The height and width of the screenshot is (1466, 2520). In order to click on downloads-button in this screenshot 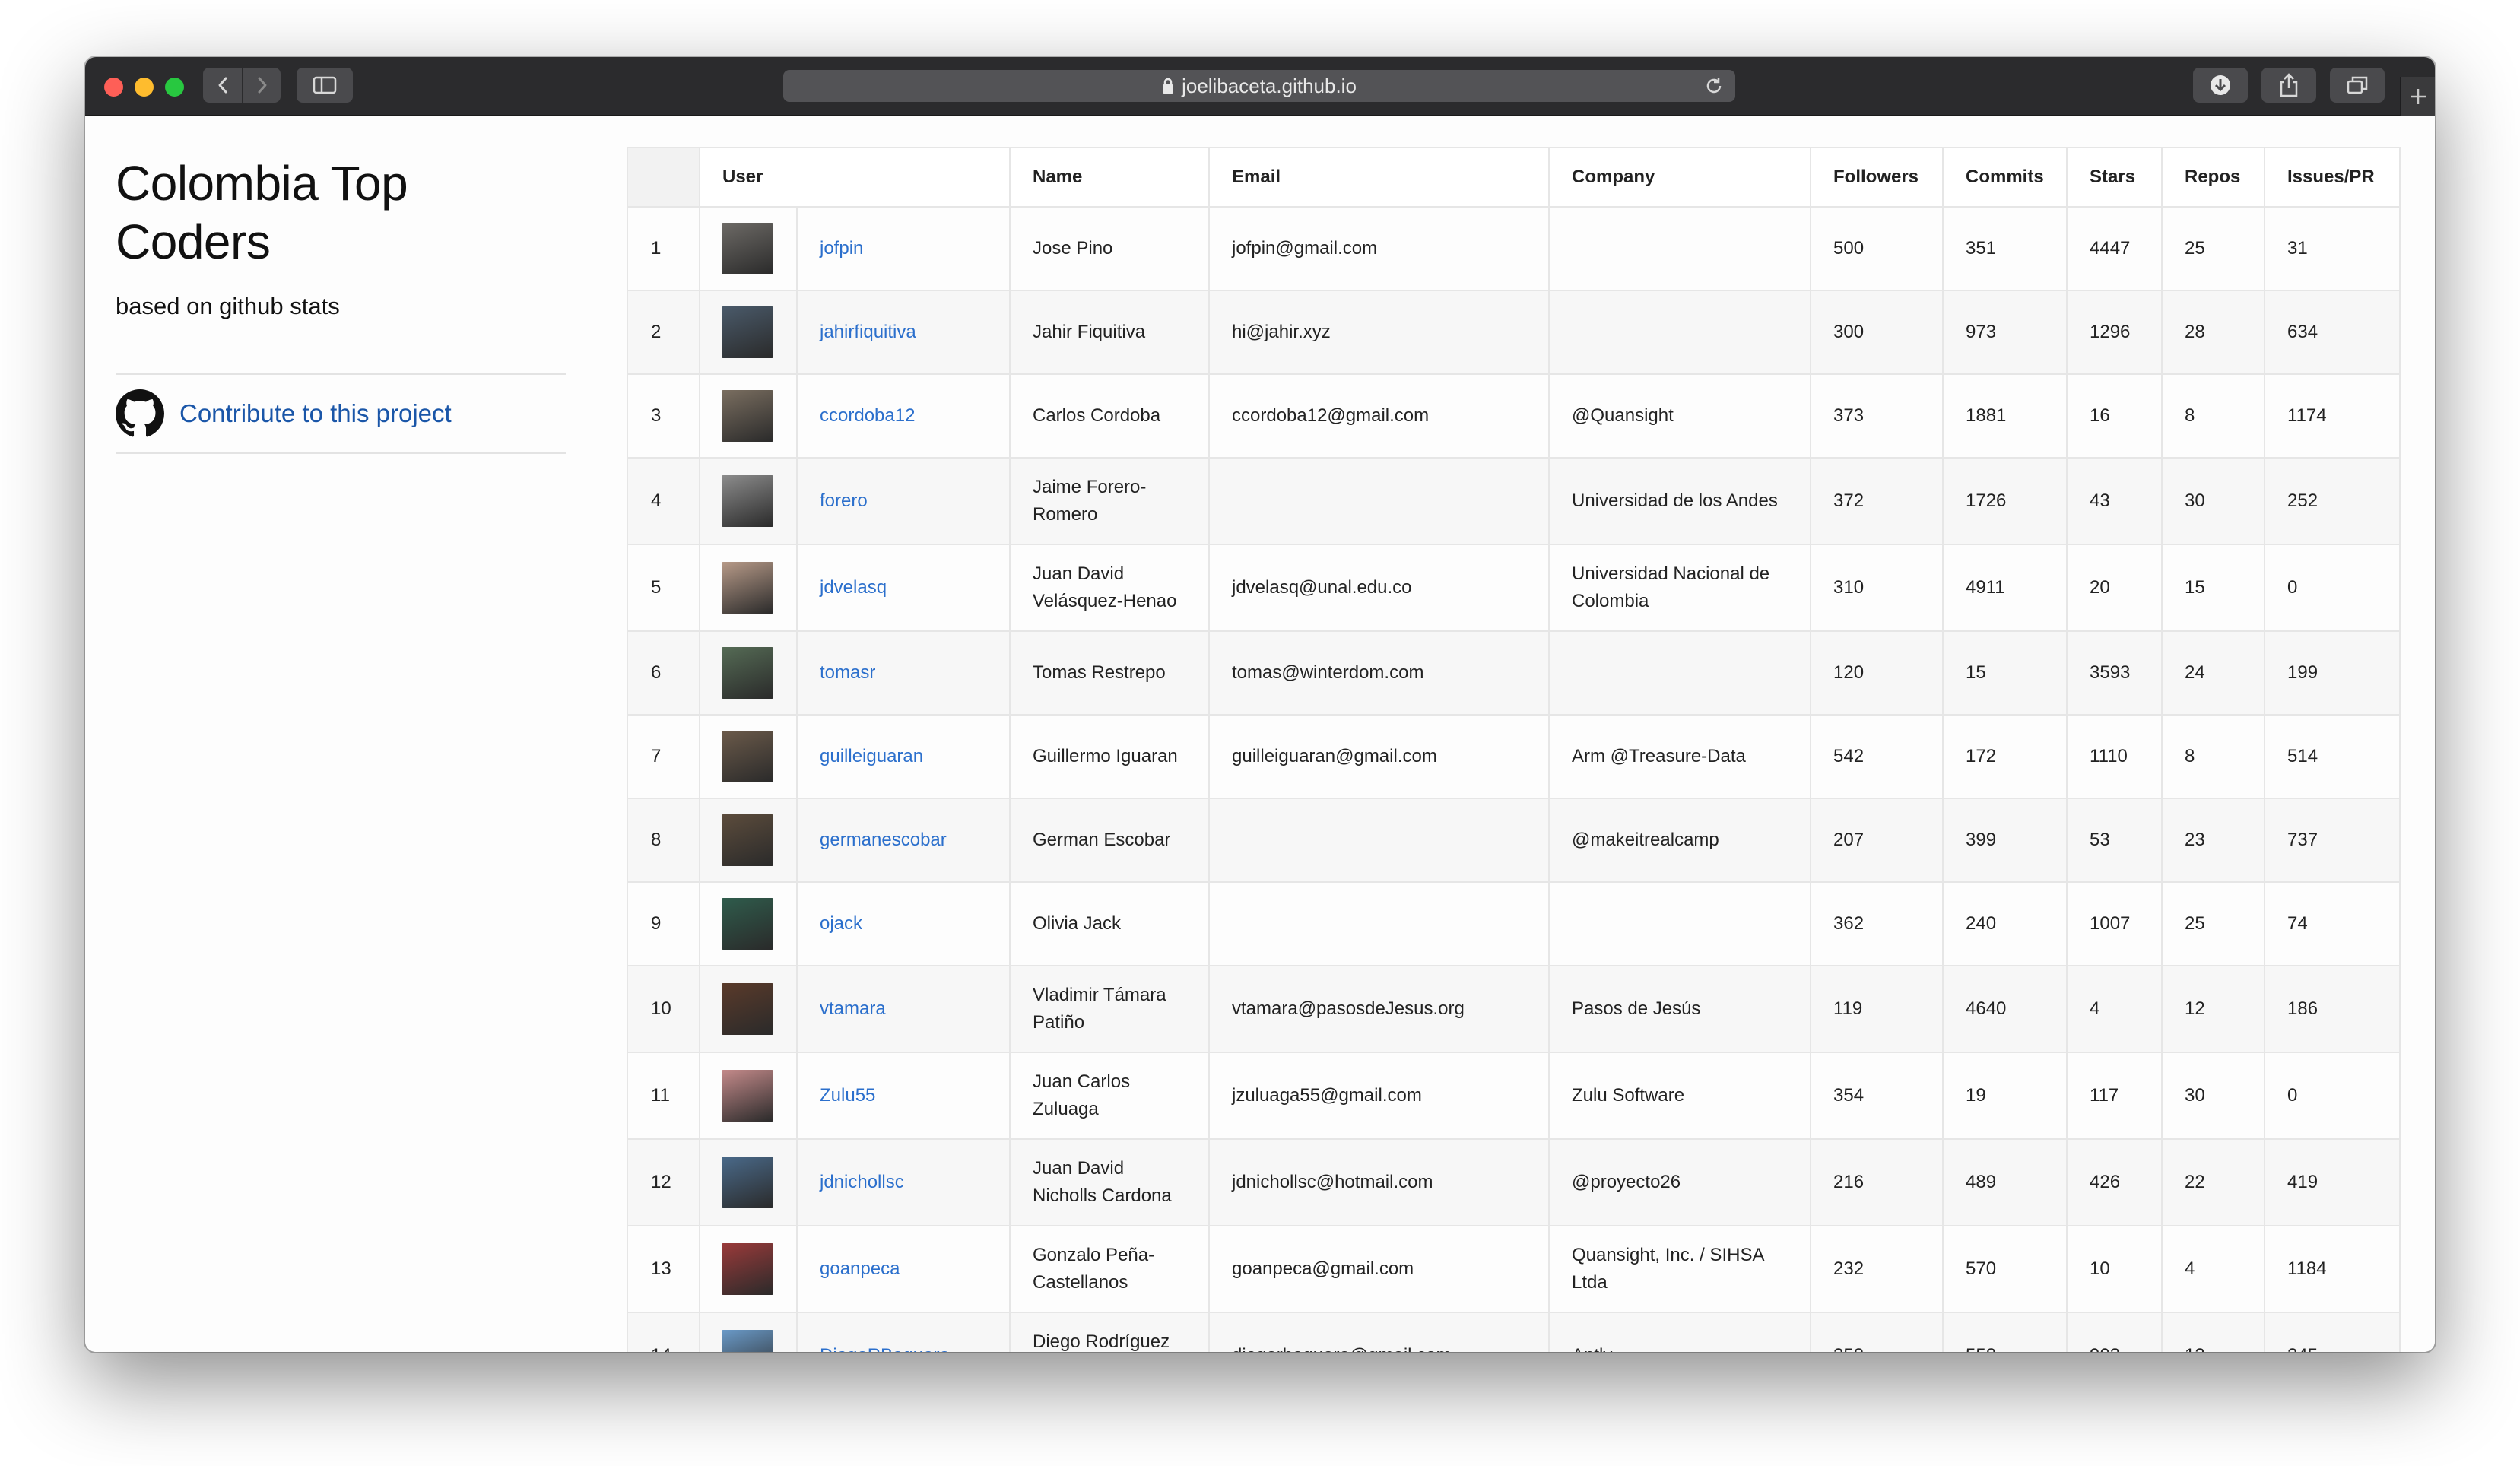, I will do `click(2220, 85)`.